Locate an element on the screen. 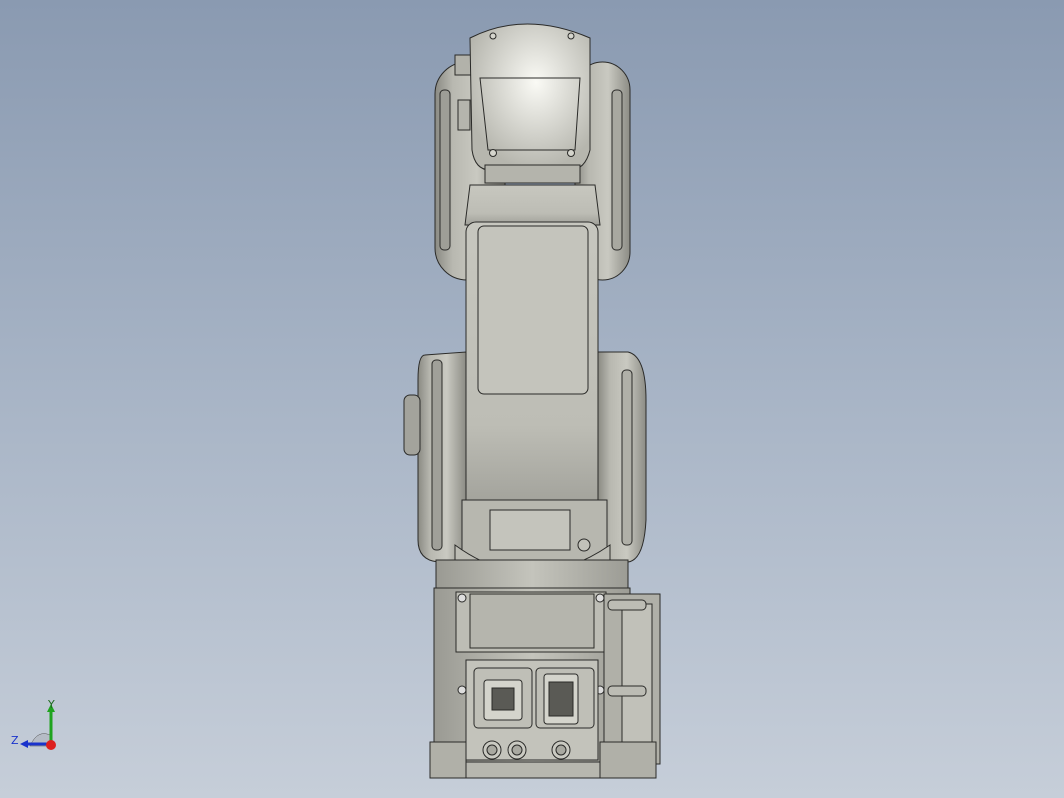 This screenshot has height=798, width=1064. z-axis-label: Z is located at coordinates (15, 740).